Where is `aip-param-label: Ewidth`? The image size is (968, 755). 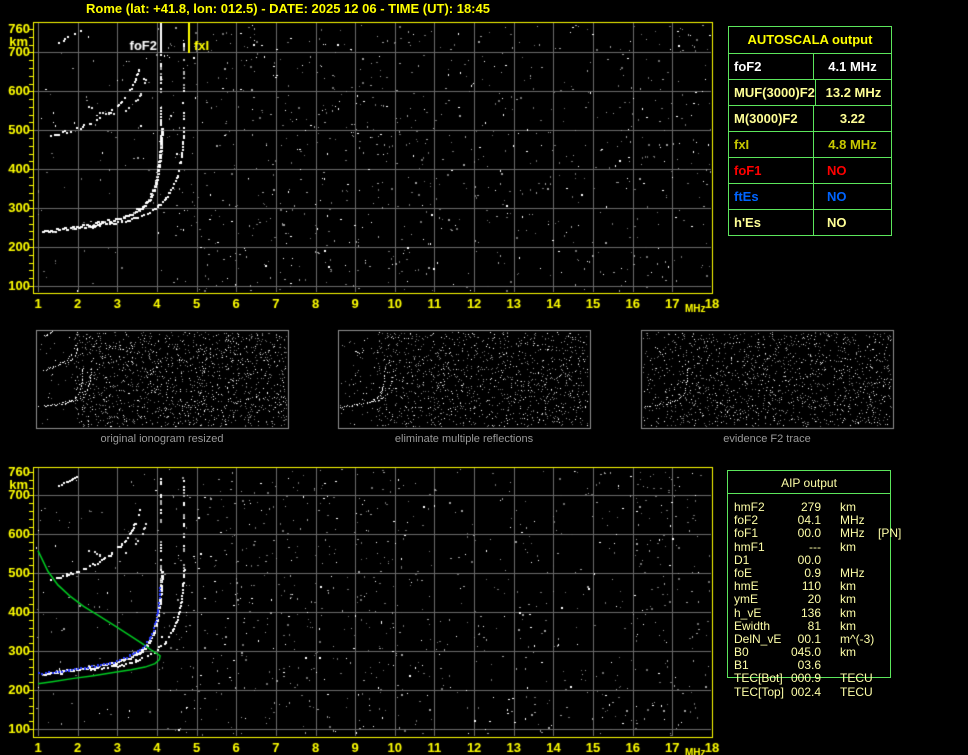
aip-param-label: Ewidth is located at coordinates (752, 625).